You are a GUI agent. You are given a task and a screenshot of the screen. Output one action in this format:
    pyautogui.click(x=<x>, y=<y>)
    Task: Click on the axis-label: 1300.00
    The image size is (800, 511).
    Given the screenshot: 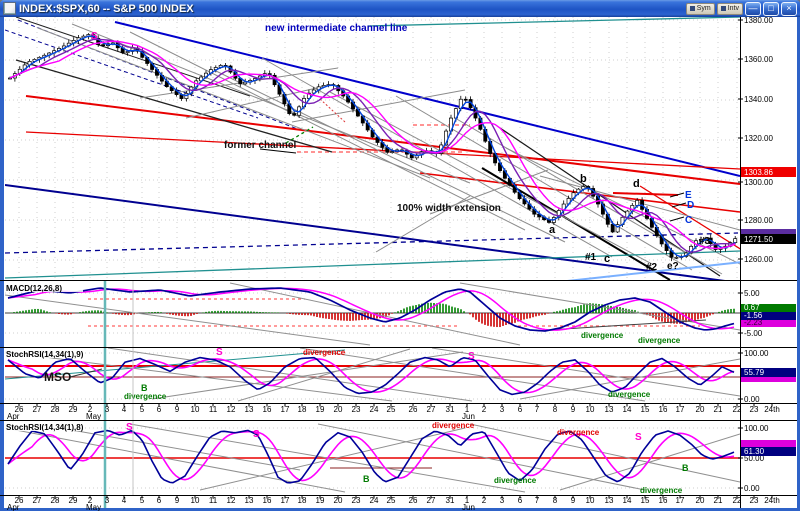 What is the action you would take?
    pyautogui.click(x=758, y=182)
    